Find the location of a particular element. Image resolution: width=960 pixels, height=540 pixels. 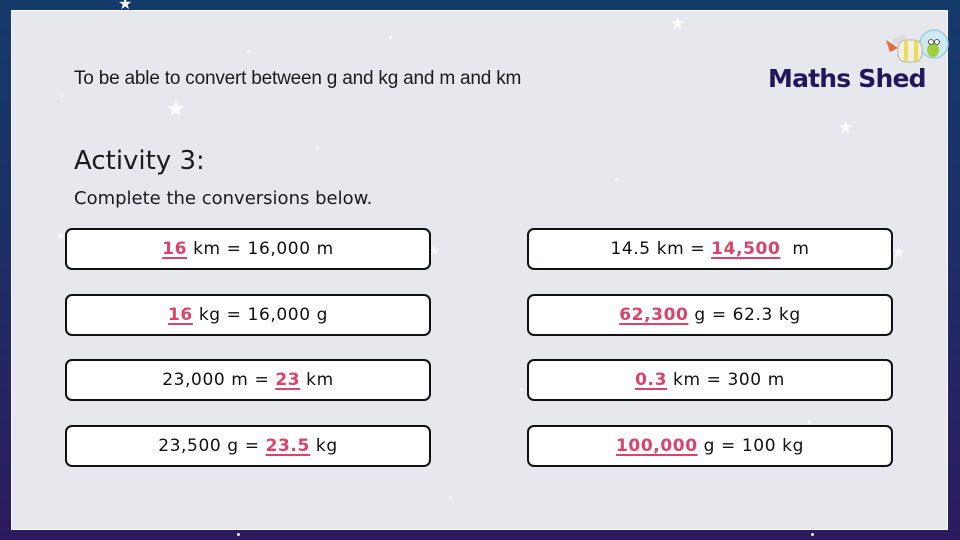

conversion-text: kg = 16,000 g is located at coordinates (260, 315).